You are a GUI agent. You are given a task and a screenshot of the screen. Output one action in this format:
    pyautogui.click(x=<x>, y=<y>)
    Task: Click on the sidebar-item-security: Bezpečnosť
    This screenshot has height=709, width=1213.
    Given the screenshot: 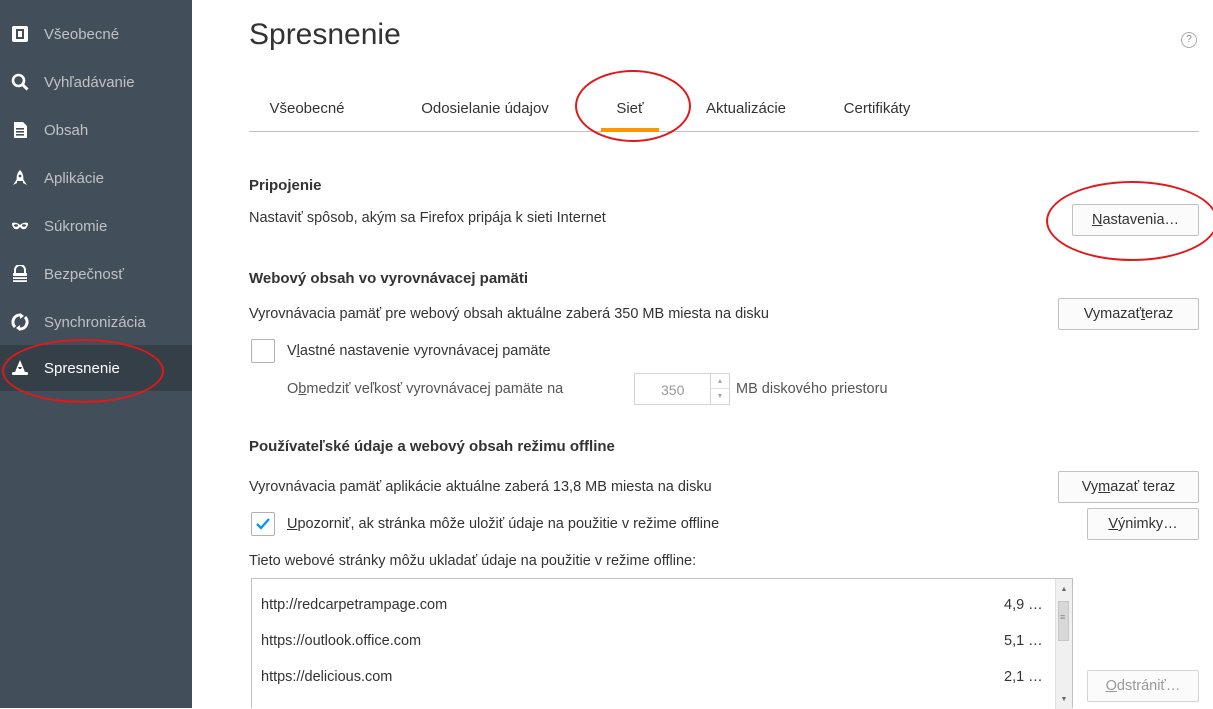 What is the action you would take?
    pyautogui.click(x=96, y=274)
    